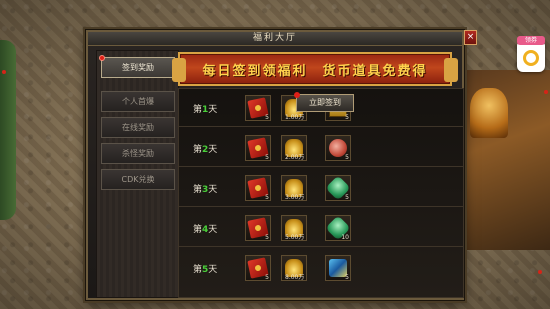 This screenshot has height=309, width=550. I want to click on coupon-tag: 领券, so click(531, 40).